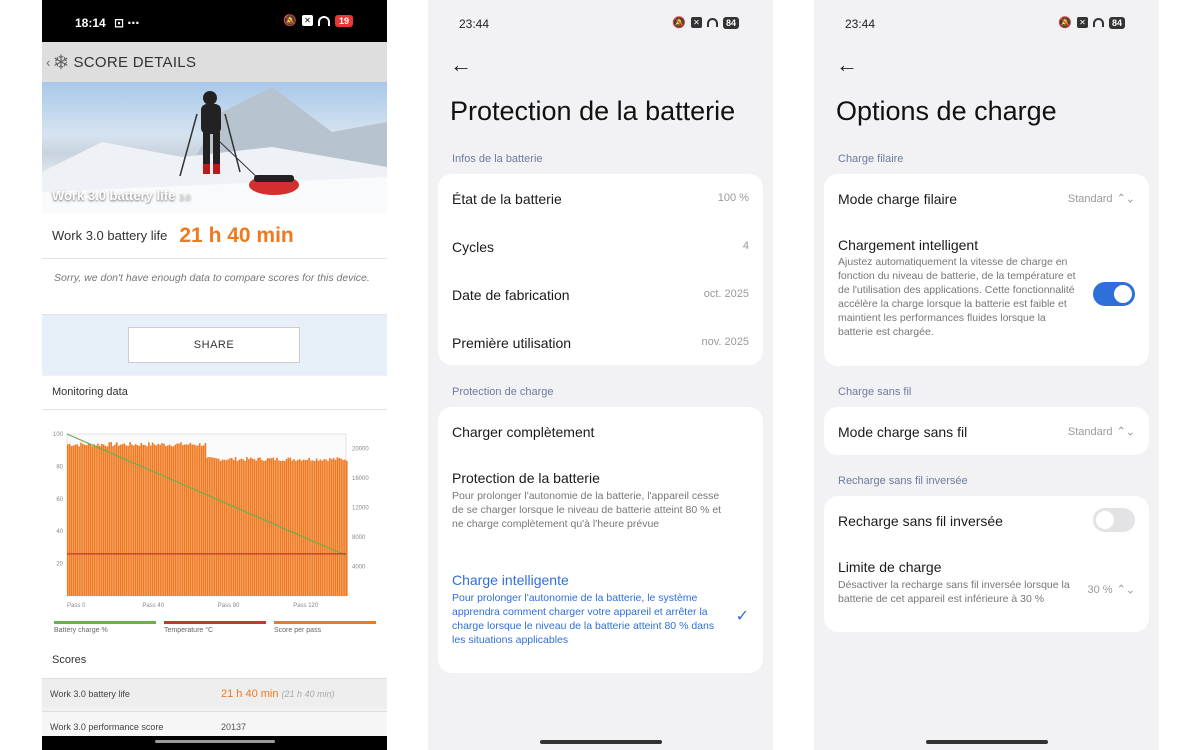 This screenshot has height=750, width=1200. I want to click on back-icon: ‹, so click(48, 62).